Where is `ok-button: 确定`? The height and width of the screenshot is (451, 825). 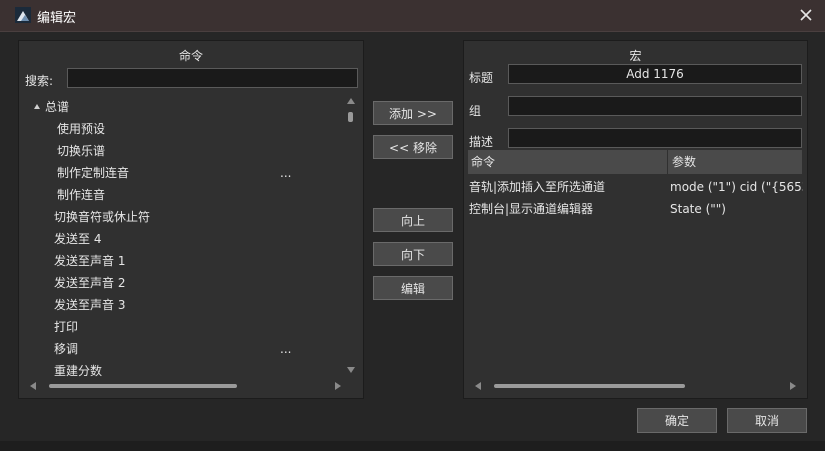
ok-button: 确定 is located at coordinates (677, 420).